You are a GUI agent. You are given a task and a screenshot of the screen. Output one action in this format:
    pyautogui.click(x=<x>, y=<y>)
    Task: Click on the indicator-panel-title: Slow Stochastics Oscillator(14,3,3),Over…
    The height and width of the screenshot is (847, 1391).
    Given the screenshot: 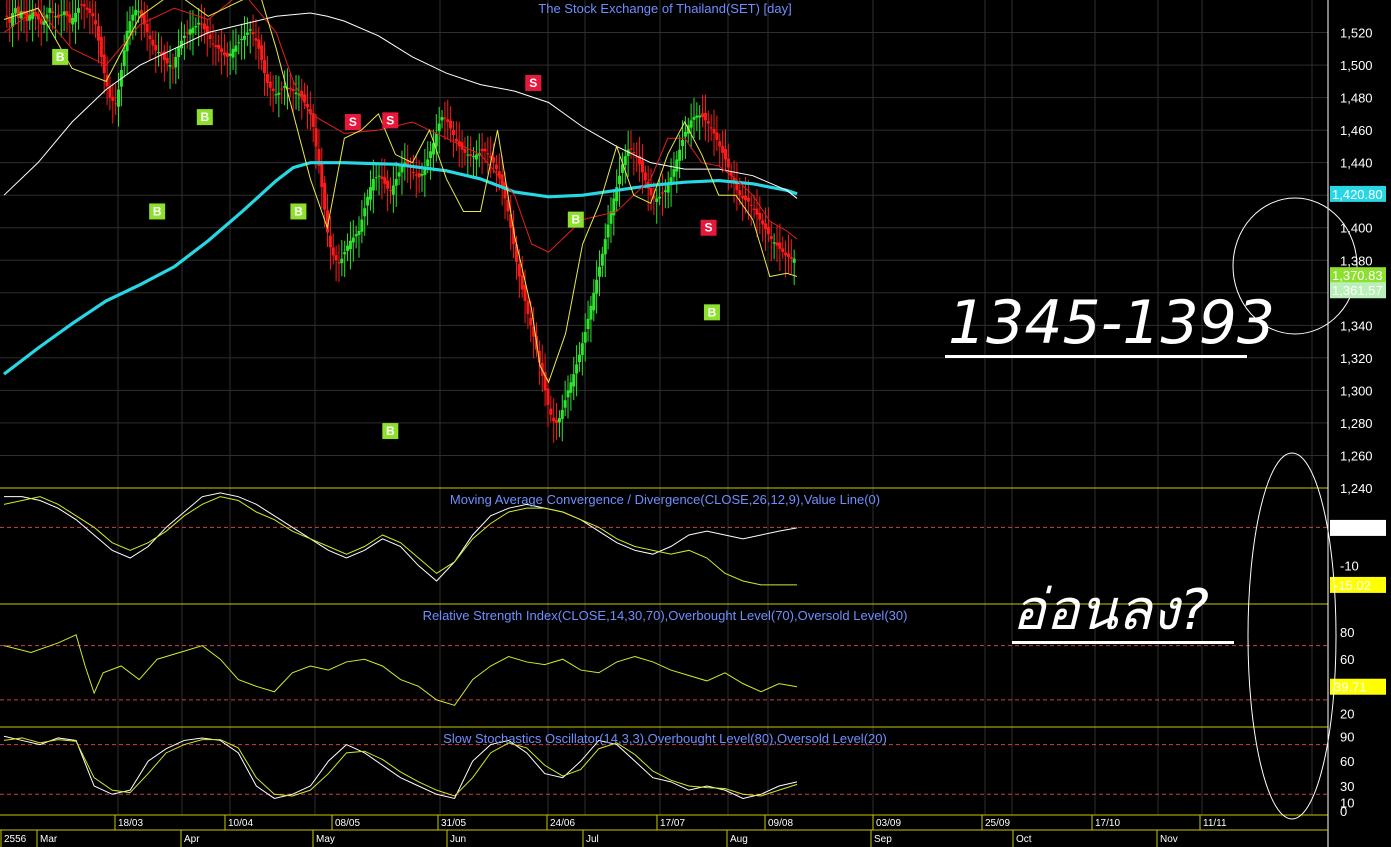 What is the action you would take?
    pyautogui.click(x=665, y=738)
    